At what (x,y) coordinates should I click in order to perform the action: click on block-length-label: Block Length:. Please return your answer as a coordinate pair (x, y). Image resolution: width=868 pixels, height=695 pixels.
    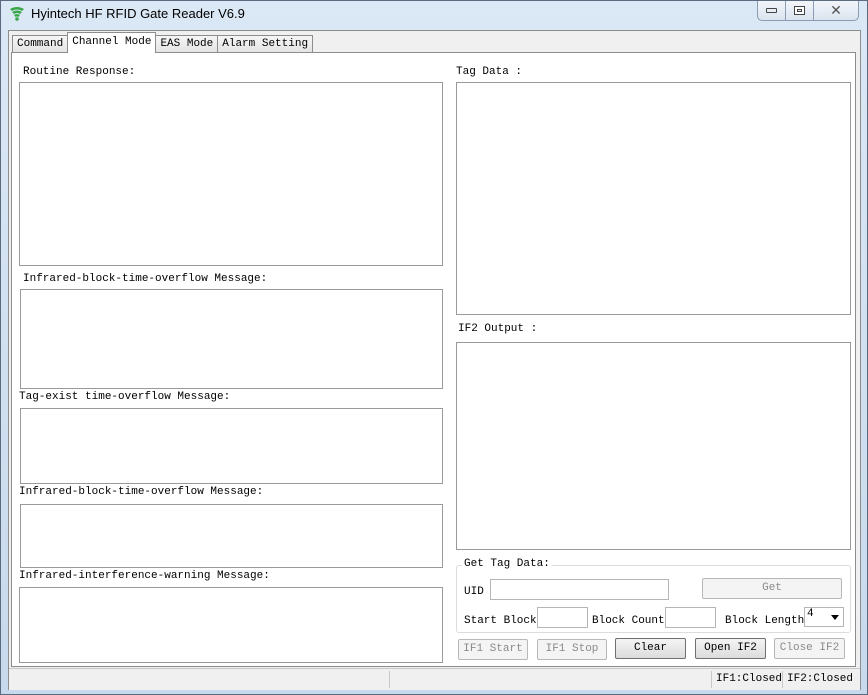
    Looking at the image, I should click on (768, 621).